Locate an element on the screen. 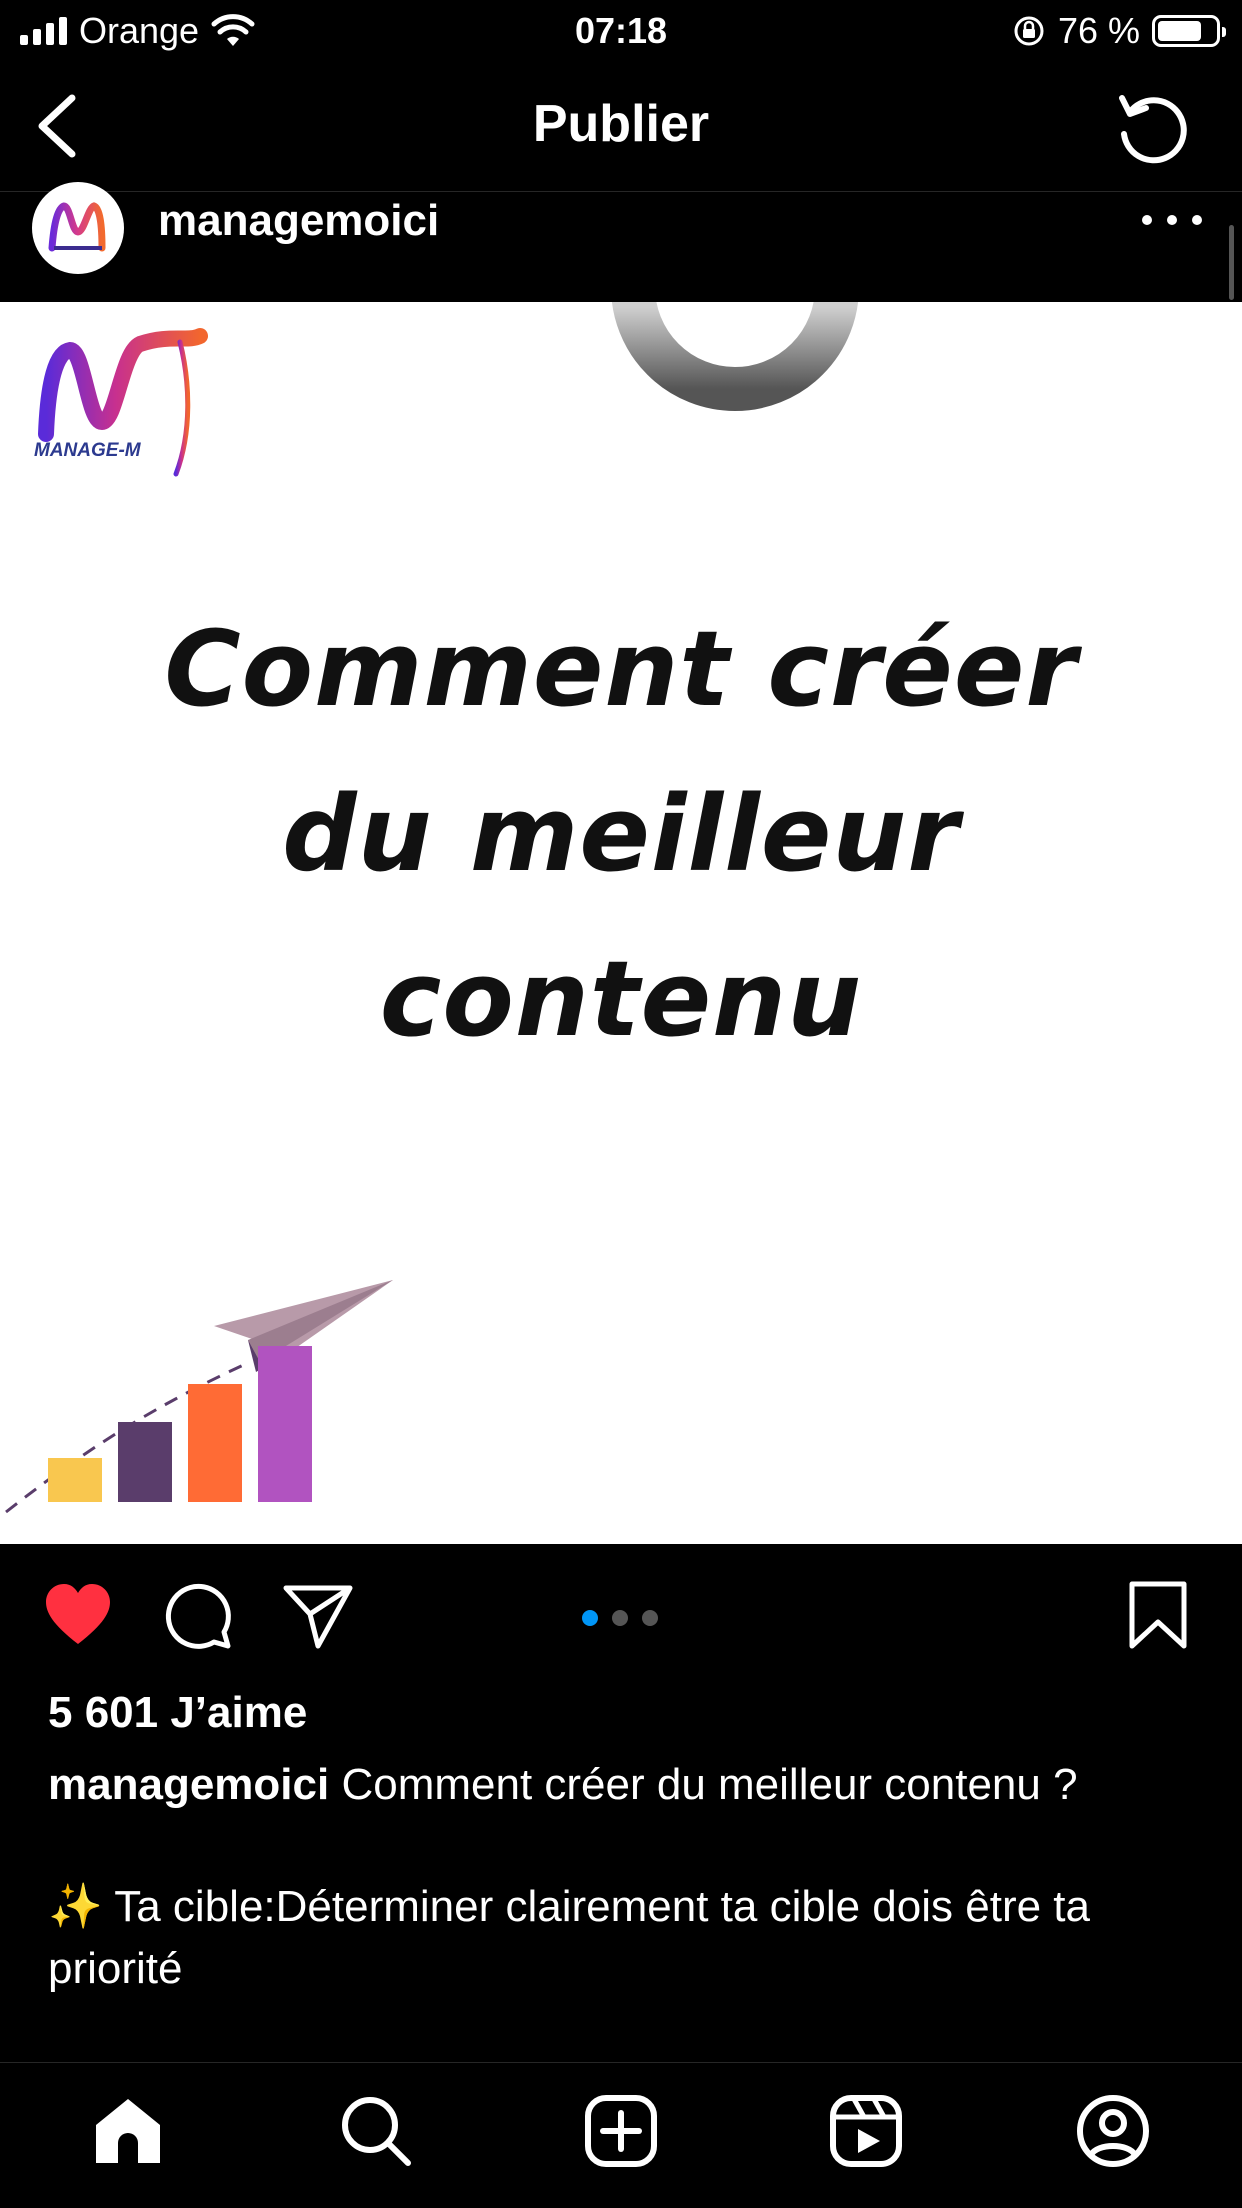 The image size is (1242, 2208). status-bar: Orange 07:18 76 % is located at coordinates (621, 32).